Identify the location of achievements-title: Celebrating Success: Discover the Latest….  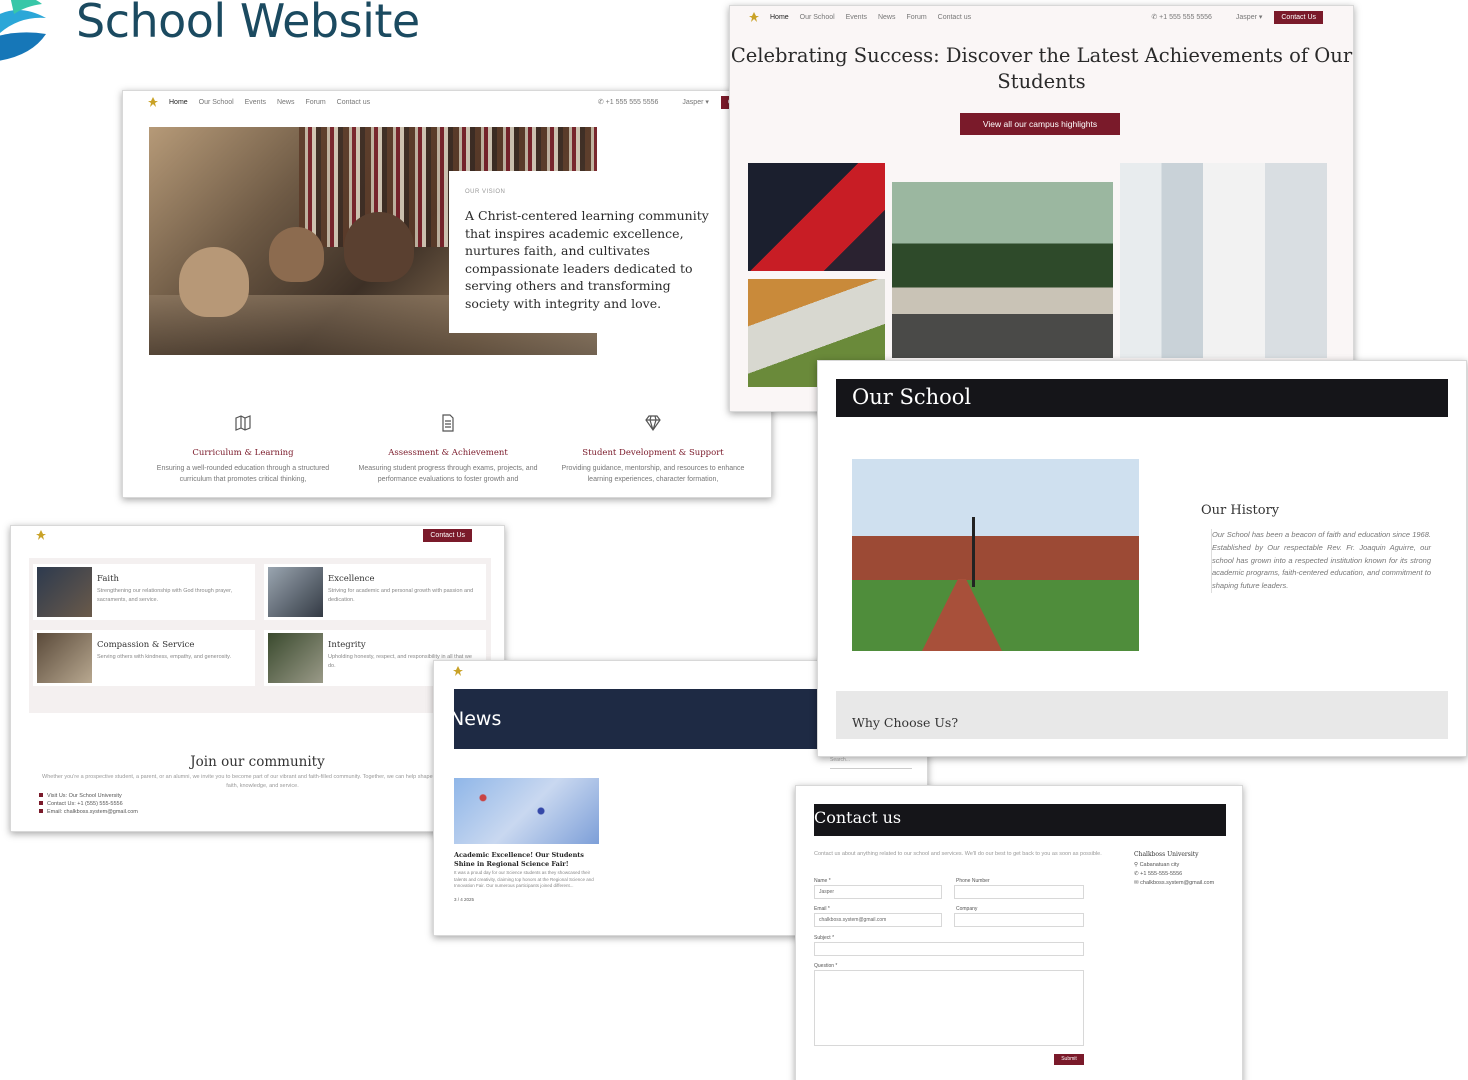
(1041, 68).